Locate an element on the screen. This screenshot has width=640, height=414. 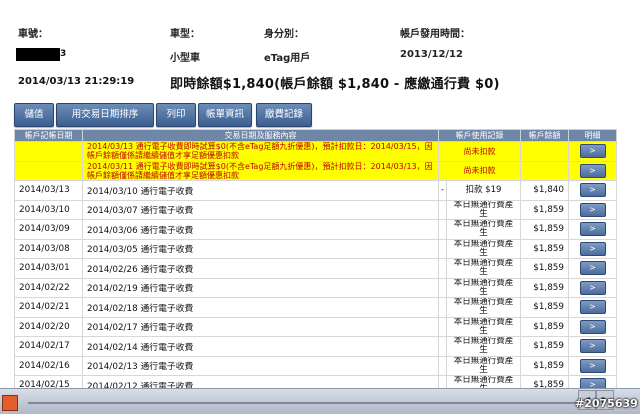
post-date: 2014/03/13 is located at coordinates (48, 190).